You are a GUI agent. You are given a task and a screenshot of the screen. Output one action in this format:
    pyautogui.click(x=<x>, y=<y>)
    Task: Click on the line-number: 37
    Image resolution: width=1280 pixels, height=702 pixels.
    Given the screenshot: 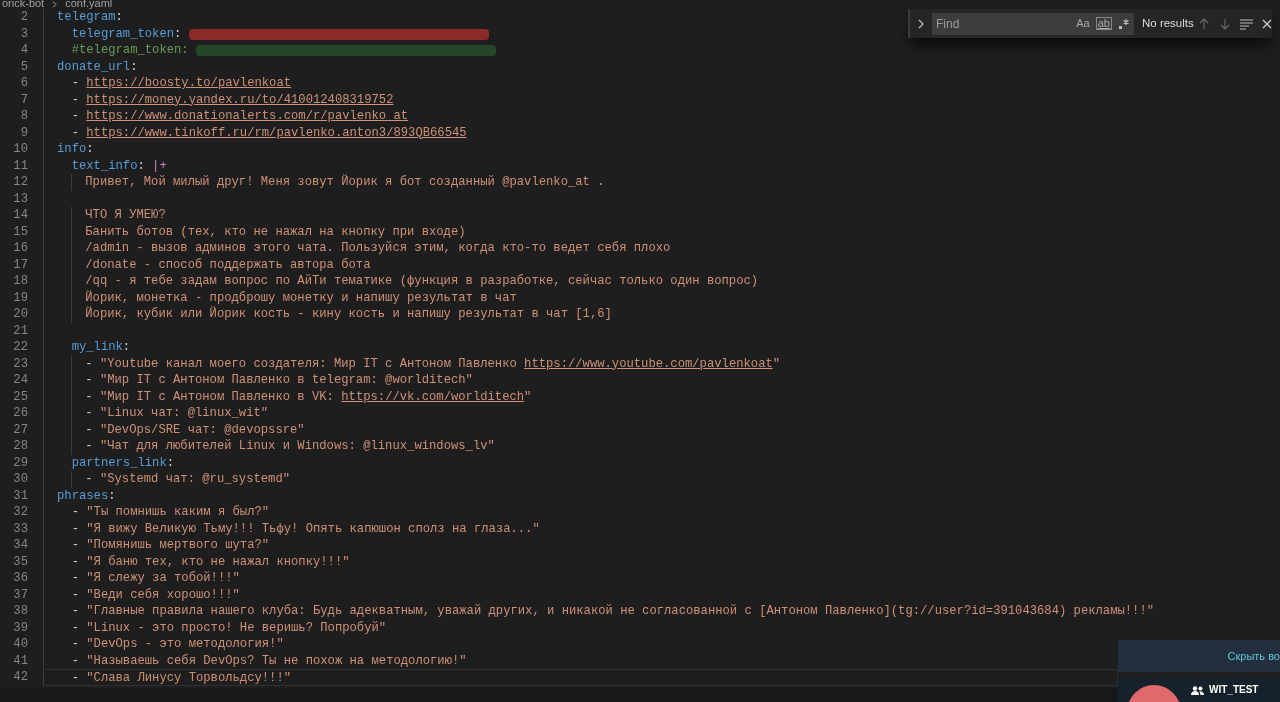 What is the action you would take?
    pyautogui.click(x=20, y=594)
    